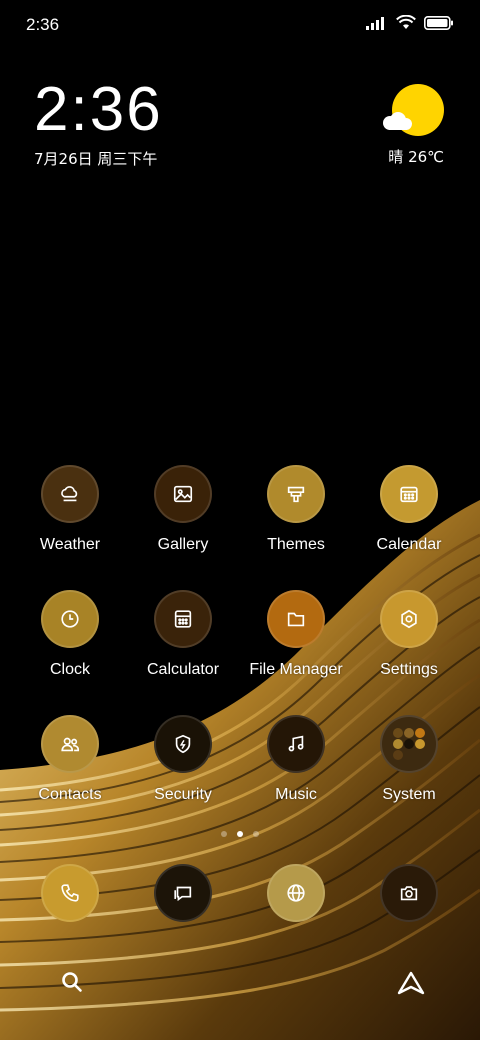  Describe the element at coordinates (70, 794) in the screenshot. I see `app-label: Contacts` at that location.